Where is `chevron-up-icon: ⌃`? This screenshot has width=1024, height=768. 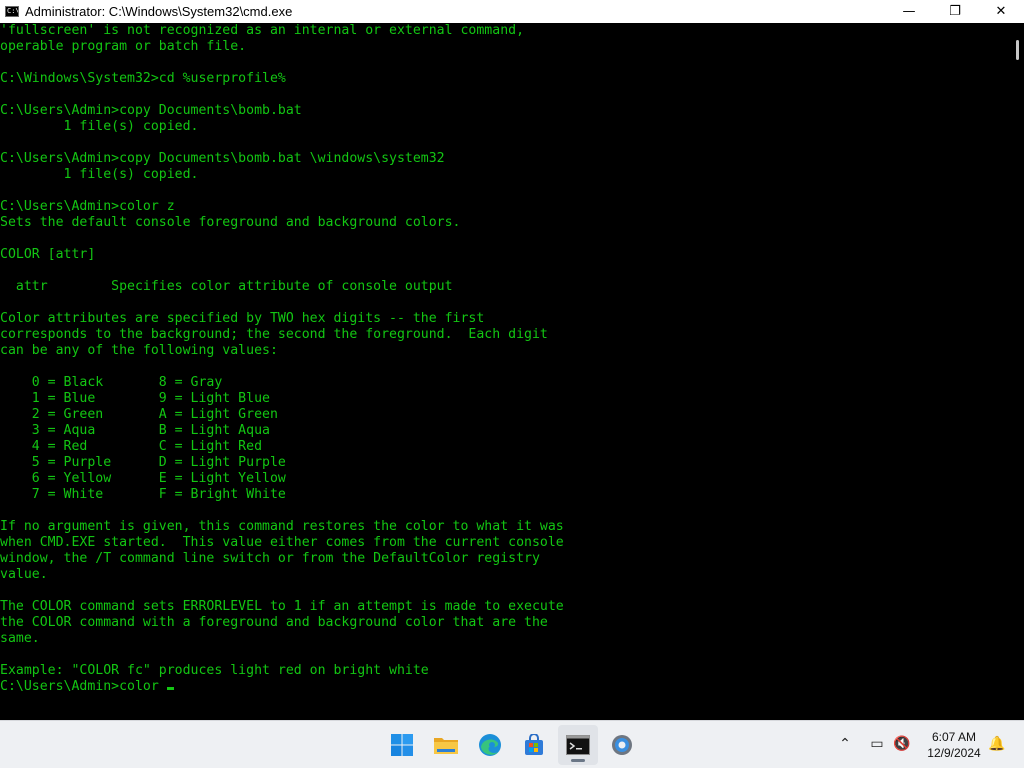 chevron-up-icon: ⌃ is located at coordinates (845, 744).